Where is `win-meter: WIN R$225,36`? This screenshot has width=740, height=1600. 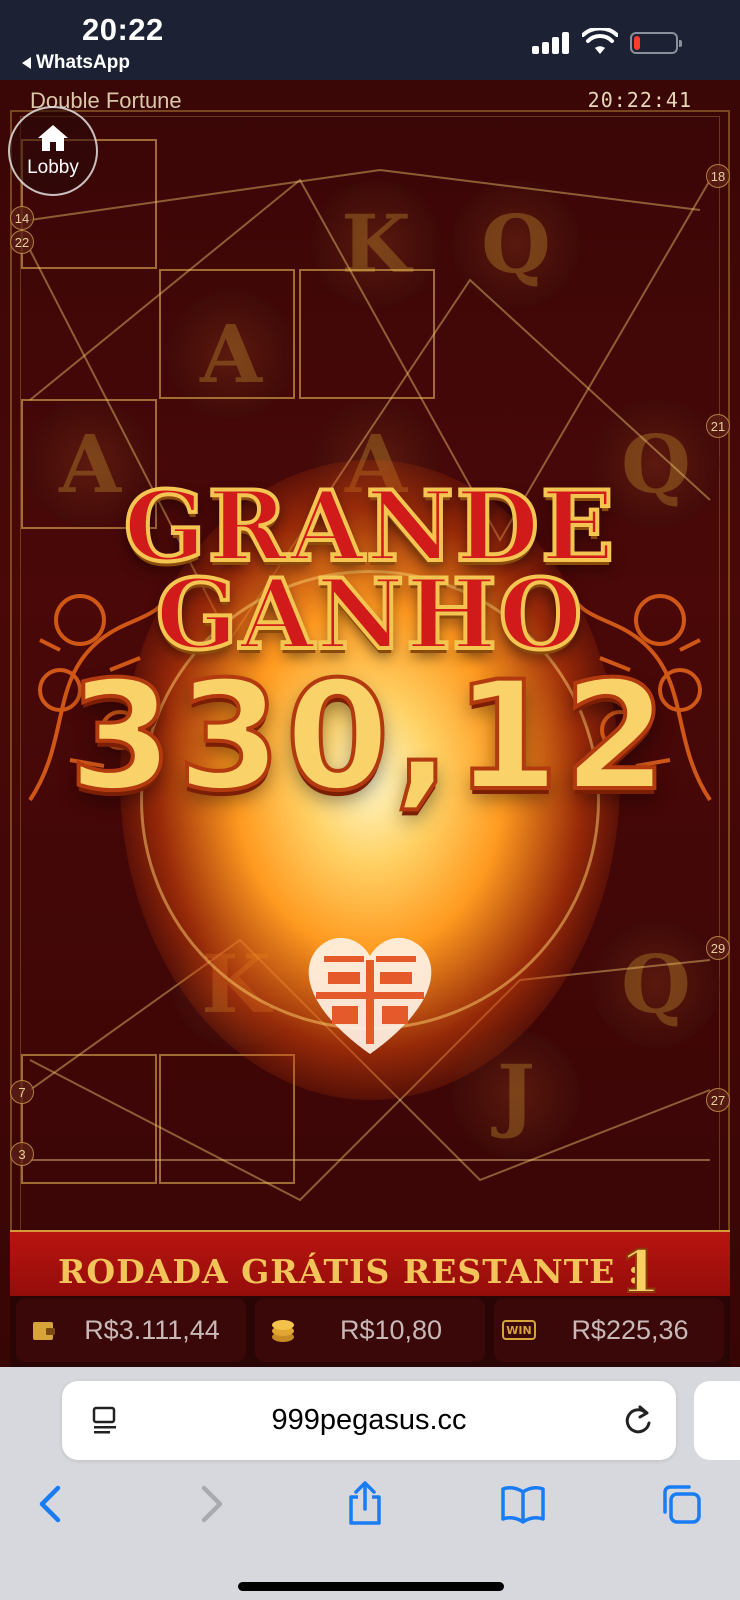
win-meter: WIN R$225,36 is located at coordinates (609, 1330).